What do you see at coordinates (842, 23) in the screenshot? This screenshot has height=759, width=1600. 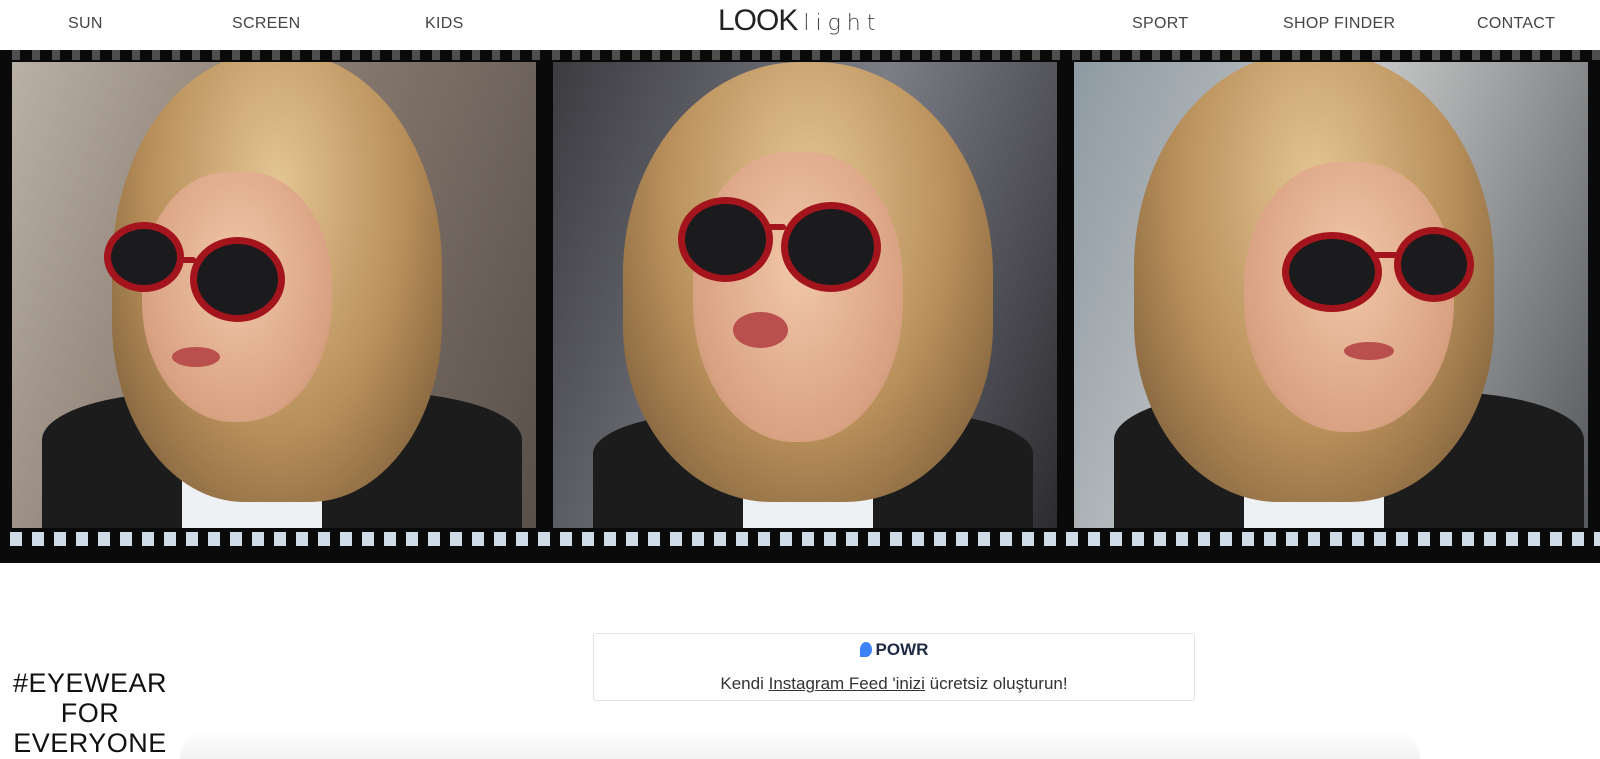 I see `logo-sub: light` at bounding box center [842, 23].